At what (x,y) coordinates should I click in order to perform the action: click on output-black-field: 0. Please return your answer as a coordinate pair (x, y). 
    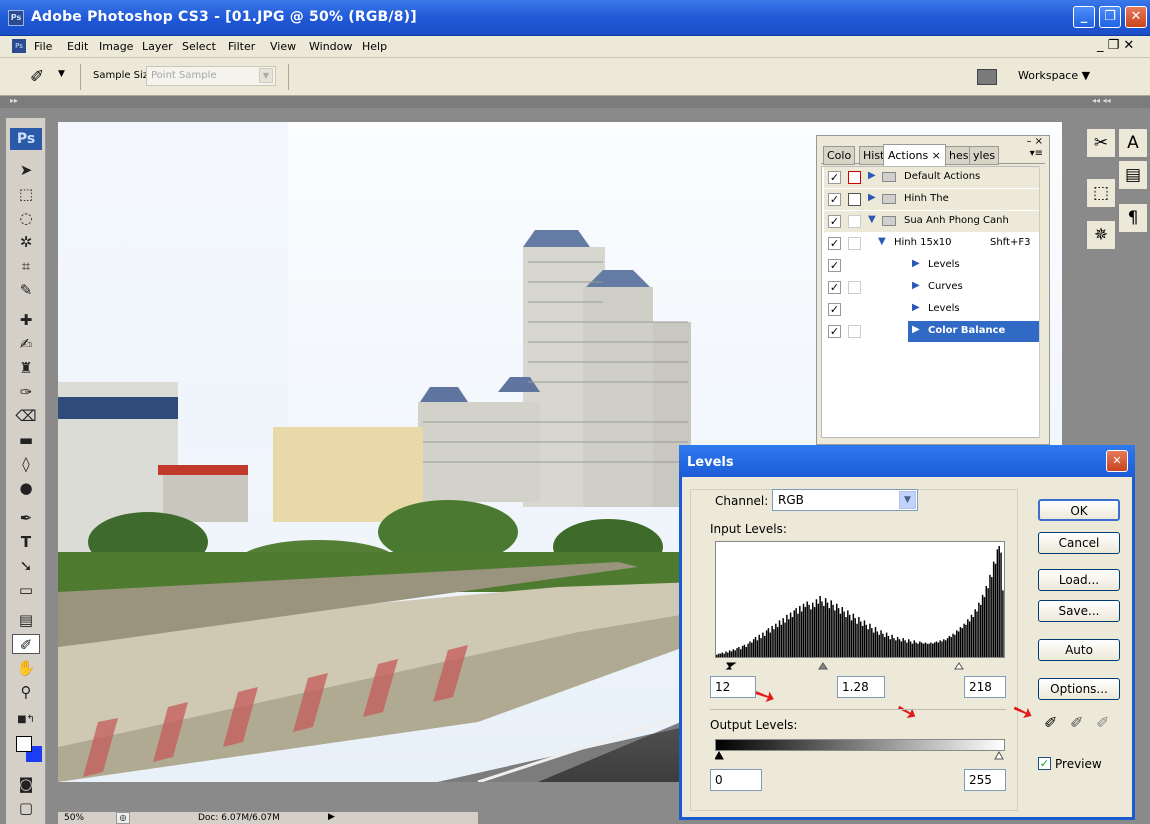
    Looking at the image, I should click on (736, 780).